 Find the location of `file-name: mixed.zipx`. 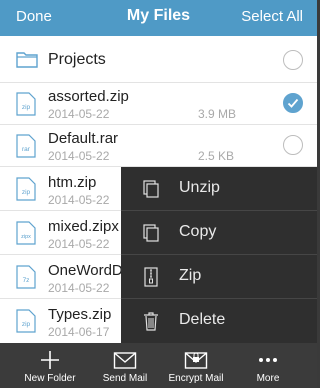

file-name: mixed.zipx is located at coordinates (83, 226).